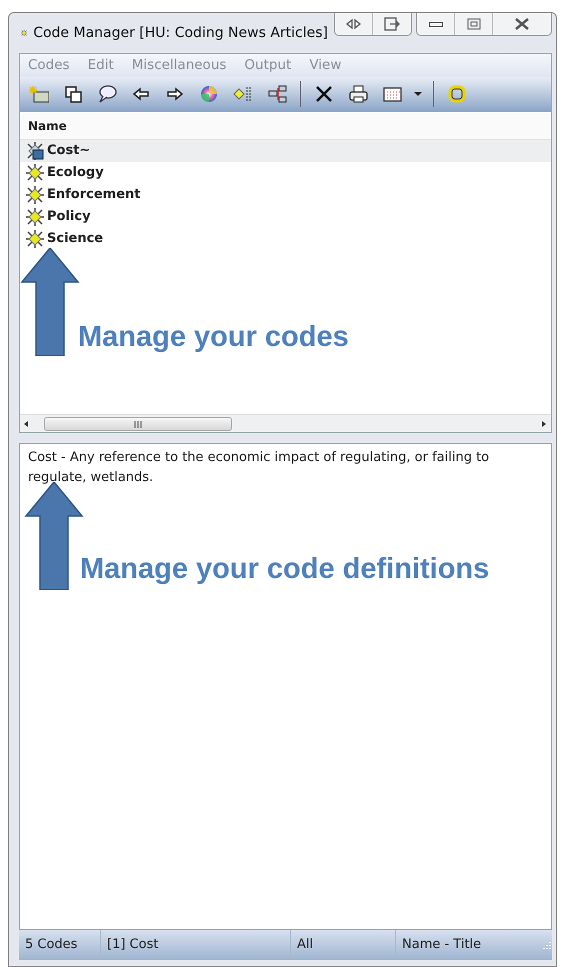 This screenshot has width=561, height=967. What do you see at coordinates (285, 173) in the screenshot?
I see `code-item: Ecology` at bounding box center [285, 173].